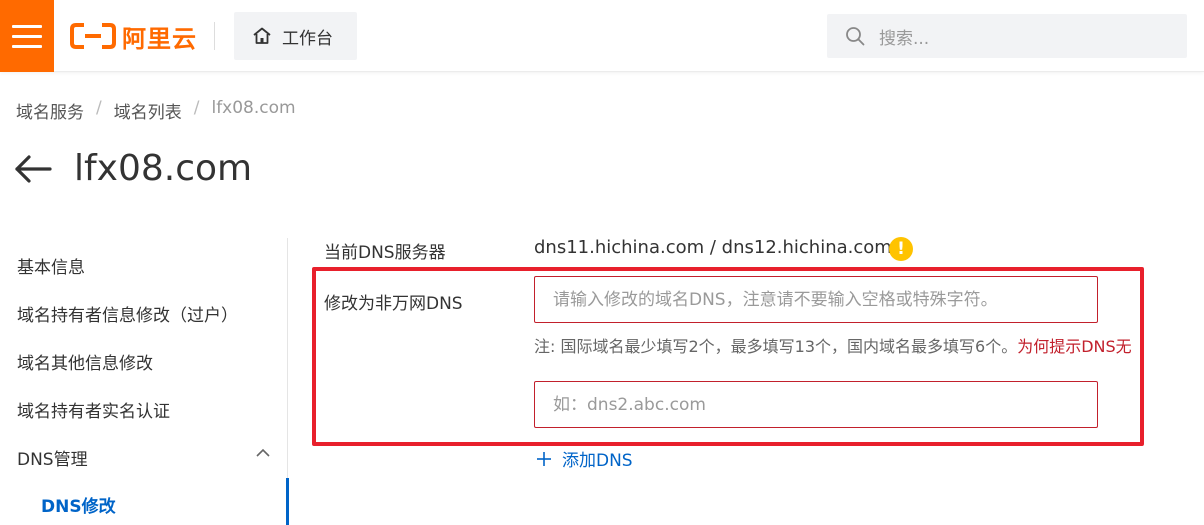 This screenshot has width=1204, height=525. Describe the element at coordinates (50, 110) in the screenshot. I see `breadcrumb-item-domain-service: 域名服务` at that location.